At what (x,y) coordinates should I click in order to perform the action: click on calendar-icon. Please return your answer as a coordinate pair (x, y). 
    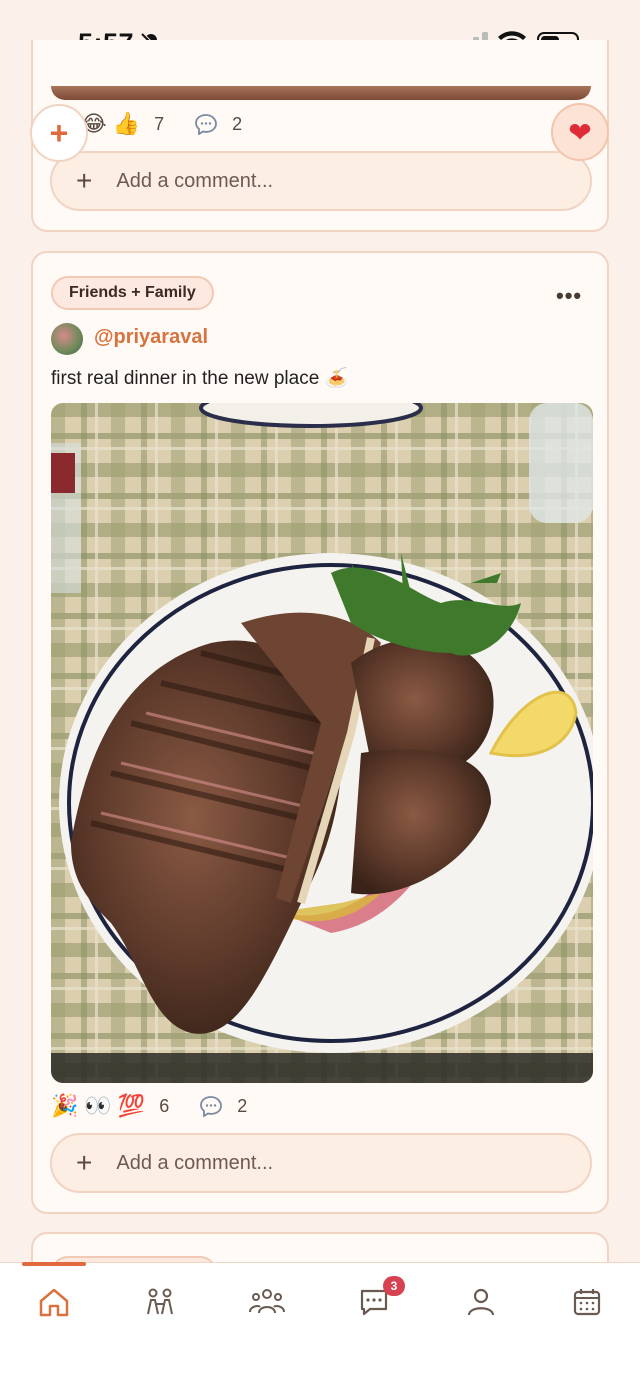
    Looking at the image, I should click on (587, 1302).